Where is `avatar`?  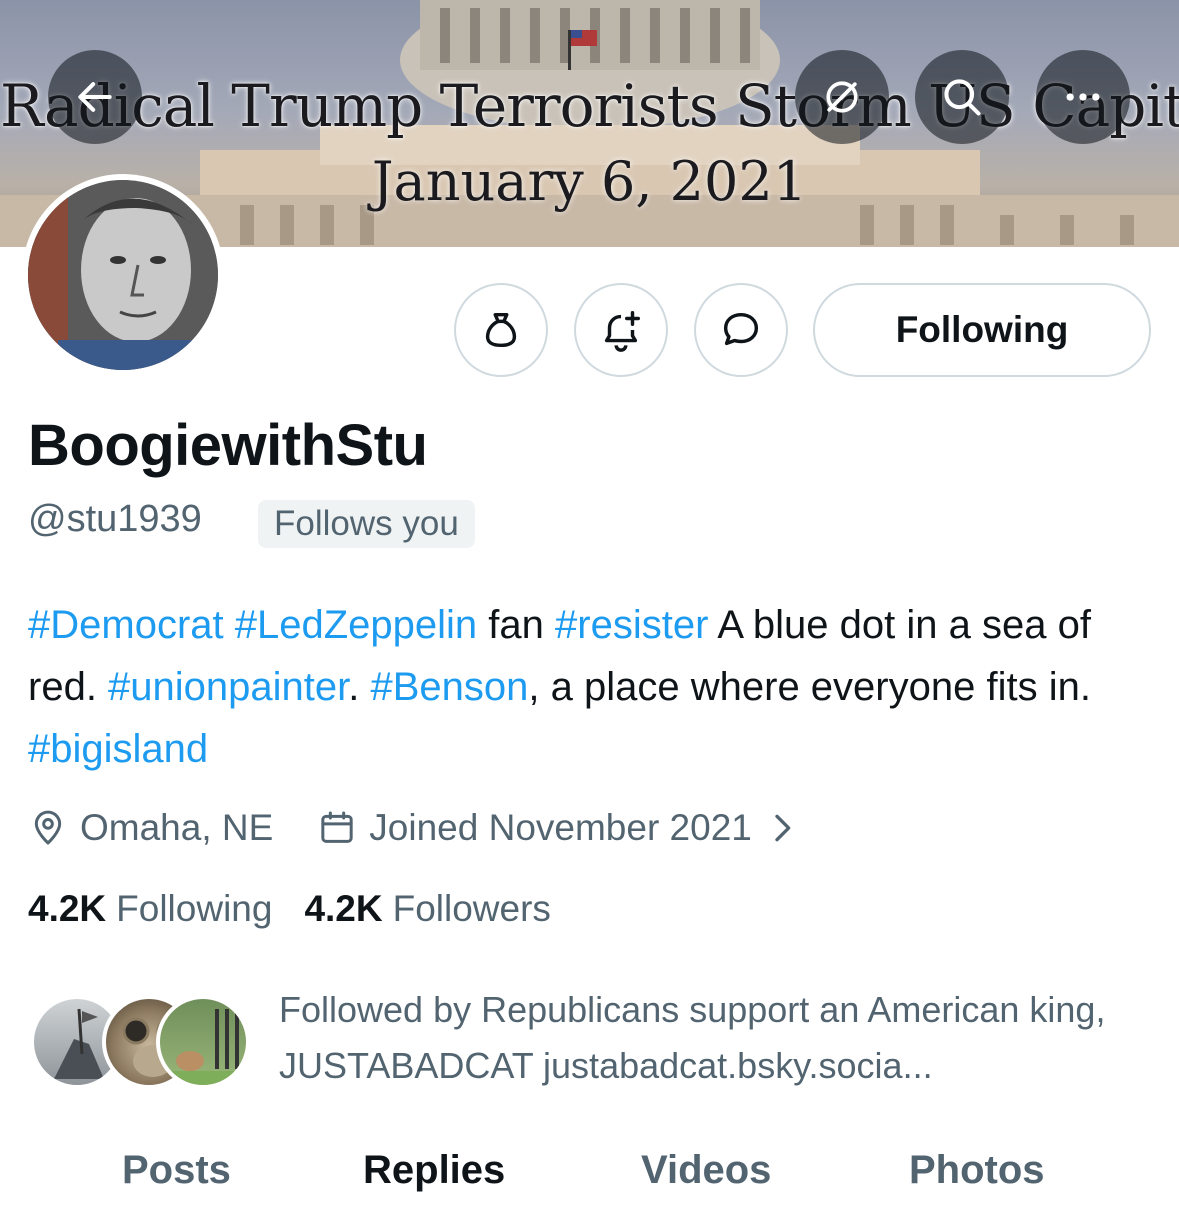
avatar is located at coordinates (123, 275).